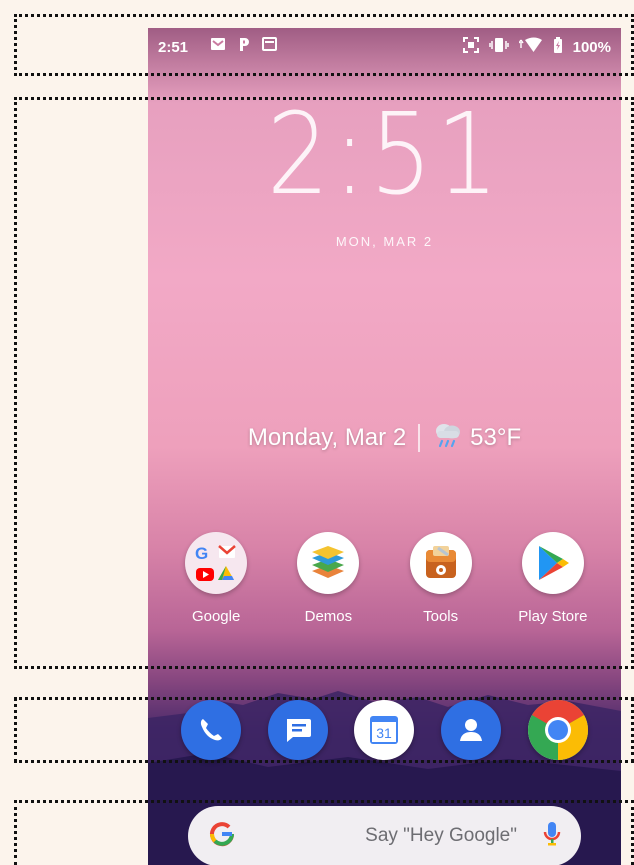 This screenshot has width=634, height=865. I want to click on chrome-icon, so click(557, 730).